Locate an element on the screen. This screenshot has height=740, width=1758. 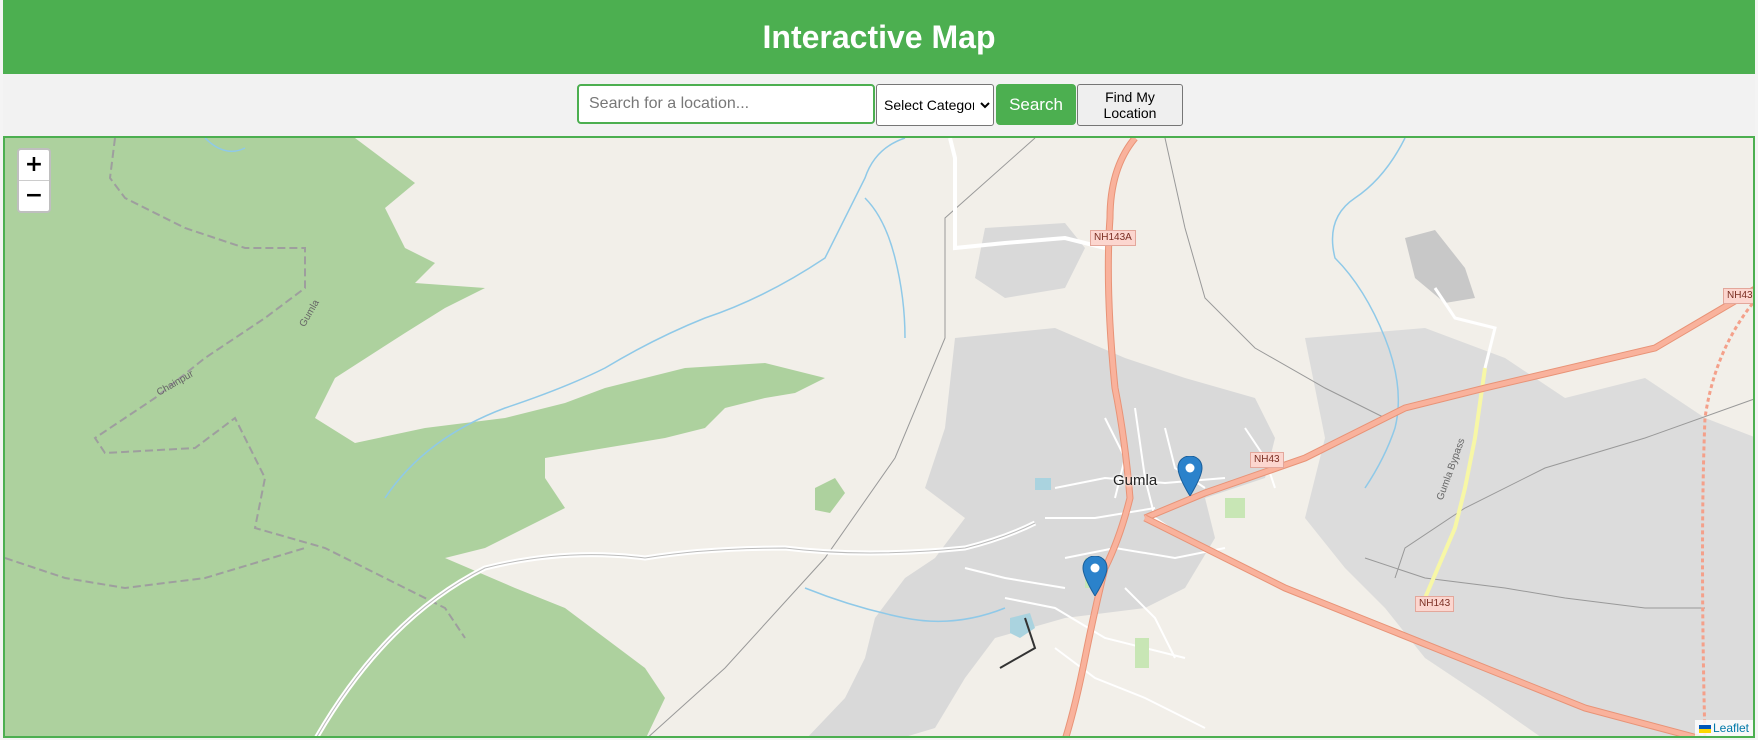
road-shield-nh143a: NH143A is located at coordinates (1113, 238).